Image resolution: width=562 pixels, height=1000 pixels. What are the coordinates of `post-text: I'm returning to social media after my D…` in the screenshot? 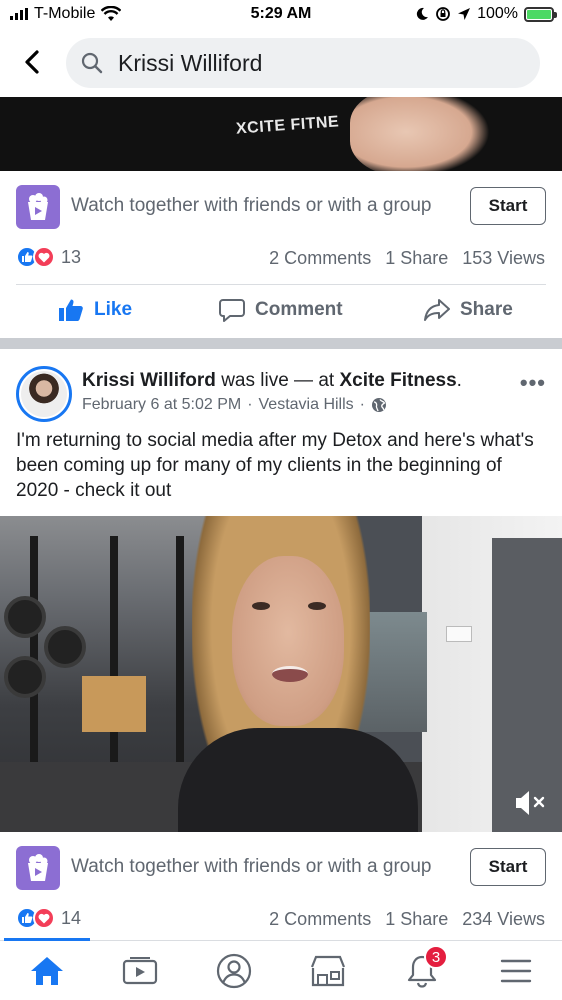 It's located at (275, 465).